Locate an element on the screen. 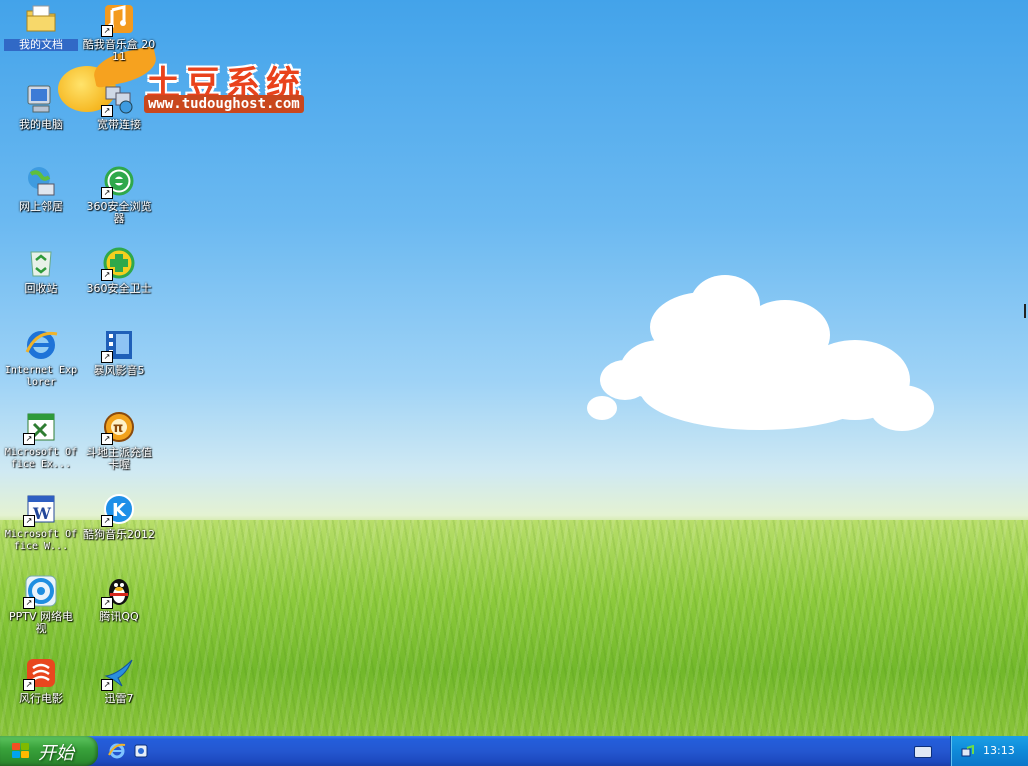 The height and width of the screenshot is (766, 1028). desktop-icon-pptv: ↗ PPTV 网络电视 is located at coordinates (41, 604).